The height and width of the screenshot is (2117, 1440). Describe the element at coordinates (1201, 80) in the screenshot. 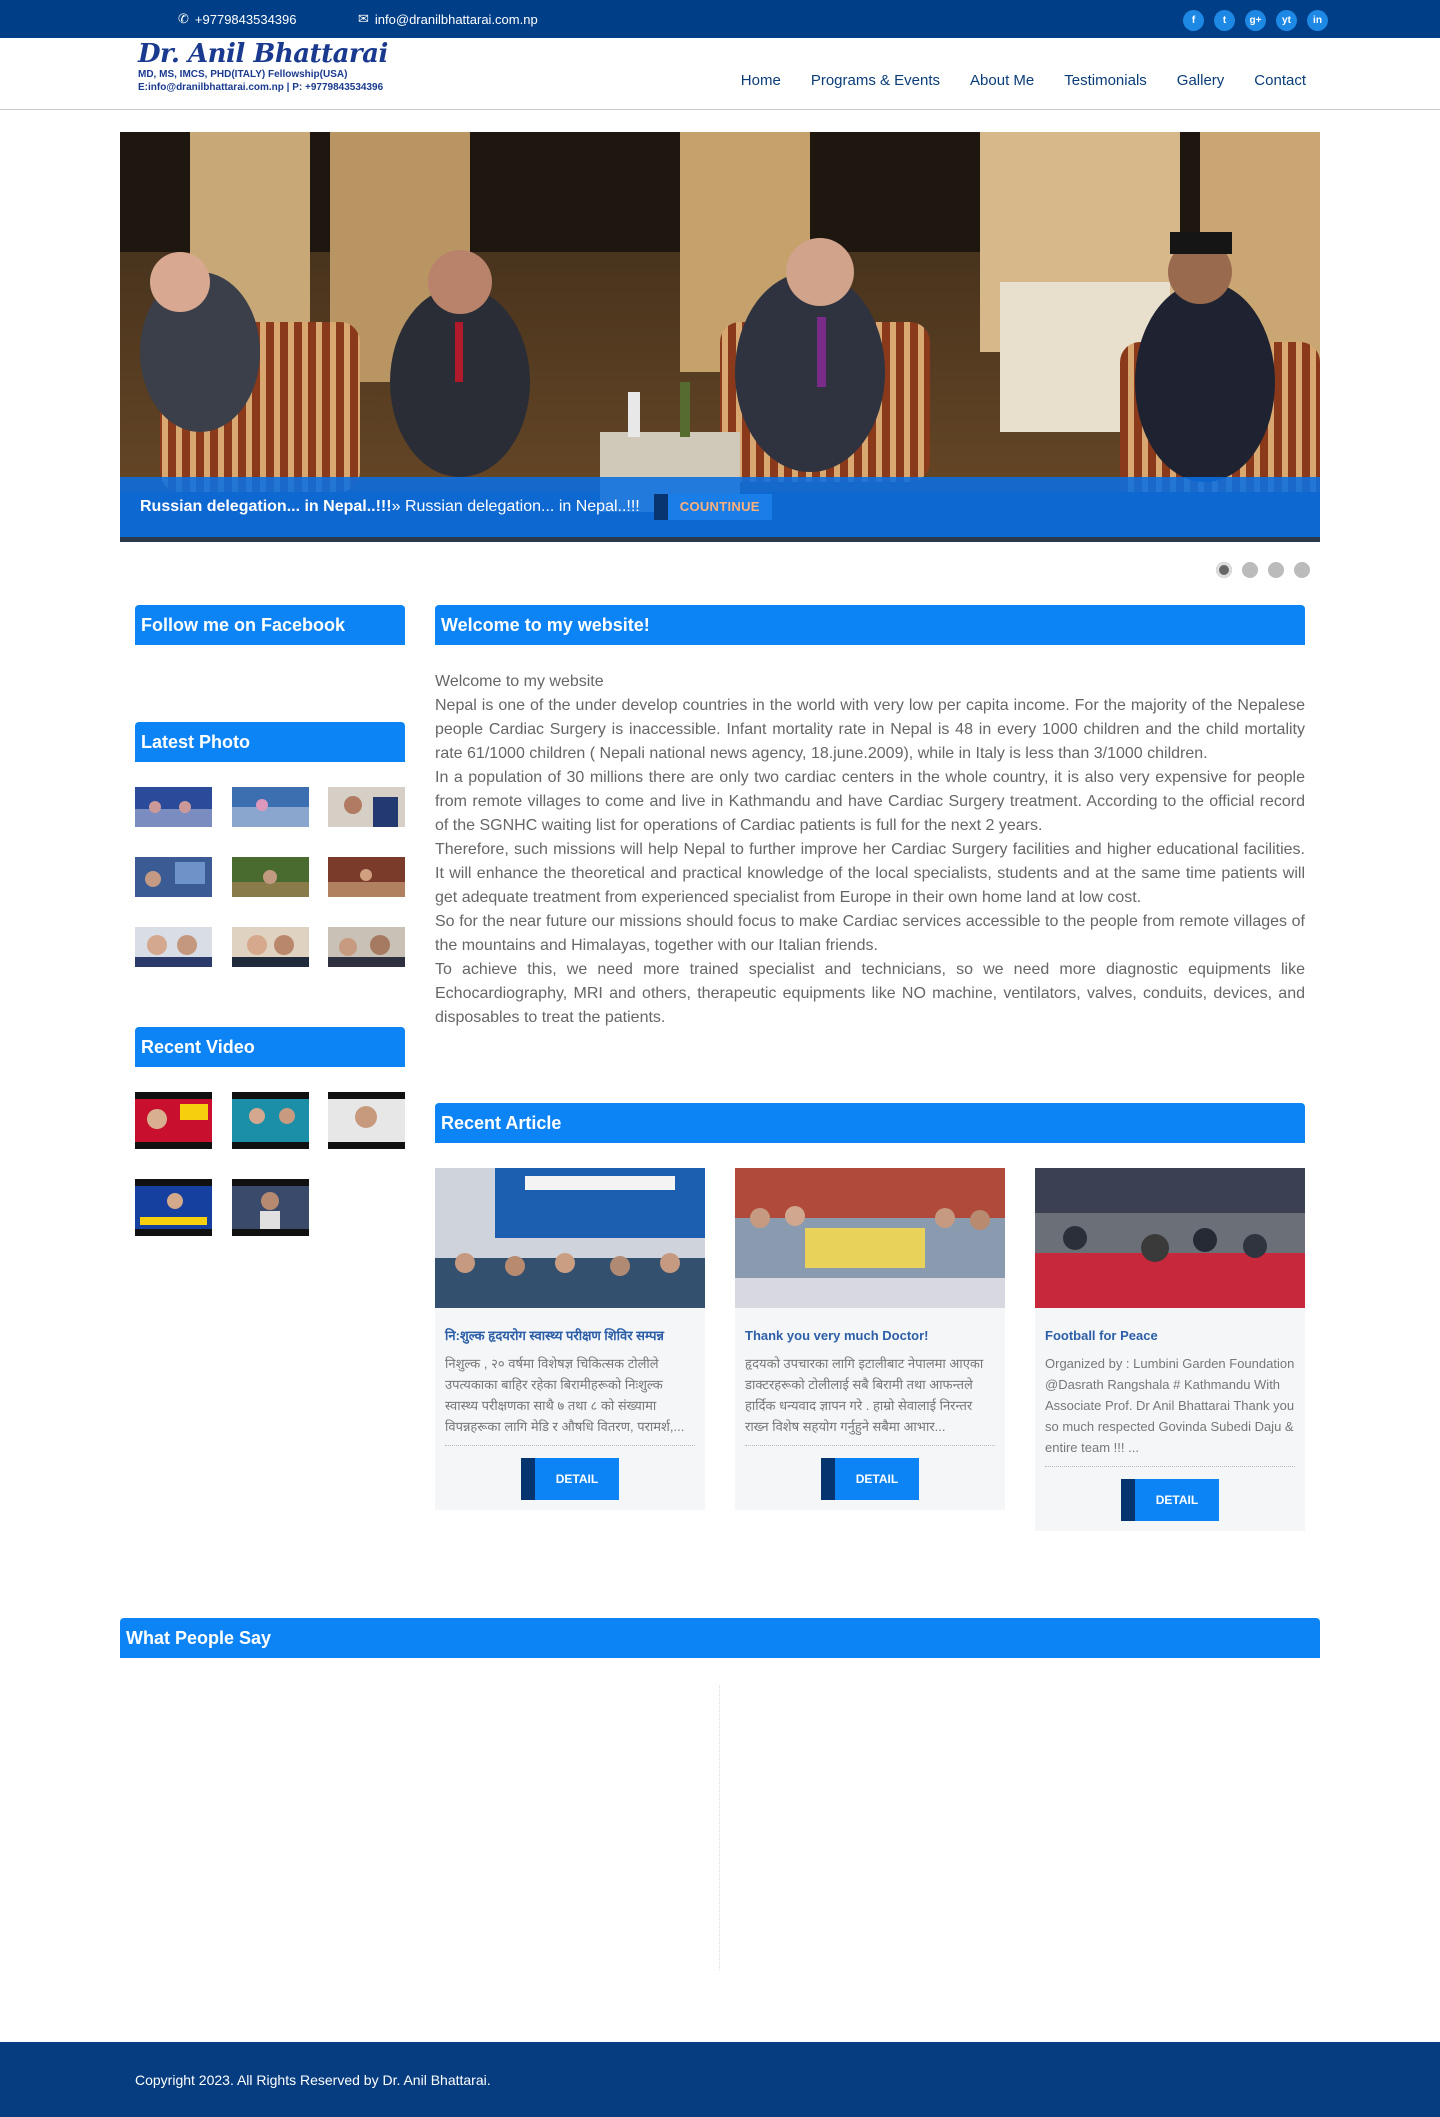

I see `nav-gallery: Gallery` at that location.